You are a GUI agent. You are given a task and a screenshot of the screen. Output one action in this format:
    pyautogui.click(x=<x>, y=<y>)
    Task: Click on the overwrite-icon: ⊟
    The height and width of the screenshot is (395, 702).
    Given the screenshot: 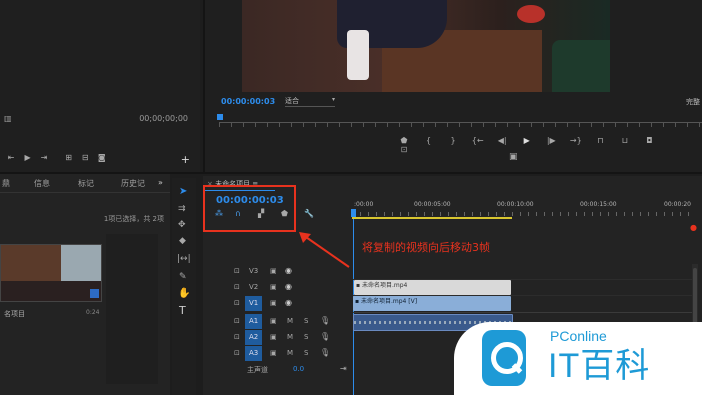 What is the action you would take?
    pyautogui.click(x=85, y=157)
    